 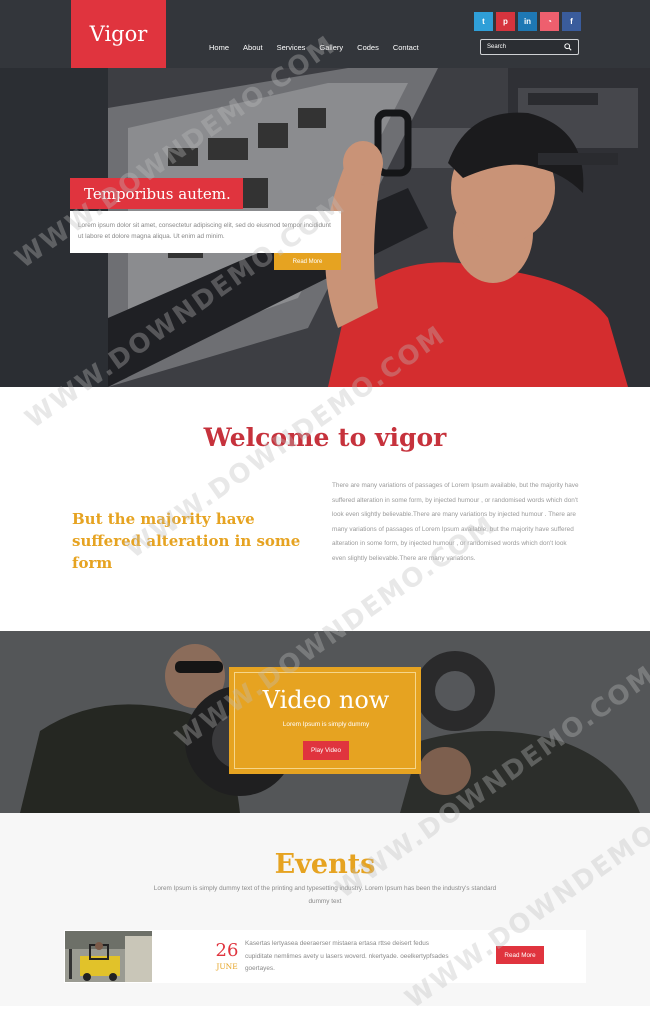 I want to click on events-title: Events, so click(x=325, y=864).